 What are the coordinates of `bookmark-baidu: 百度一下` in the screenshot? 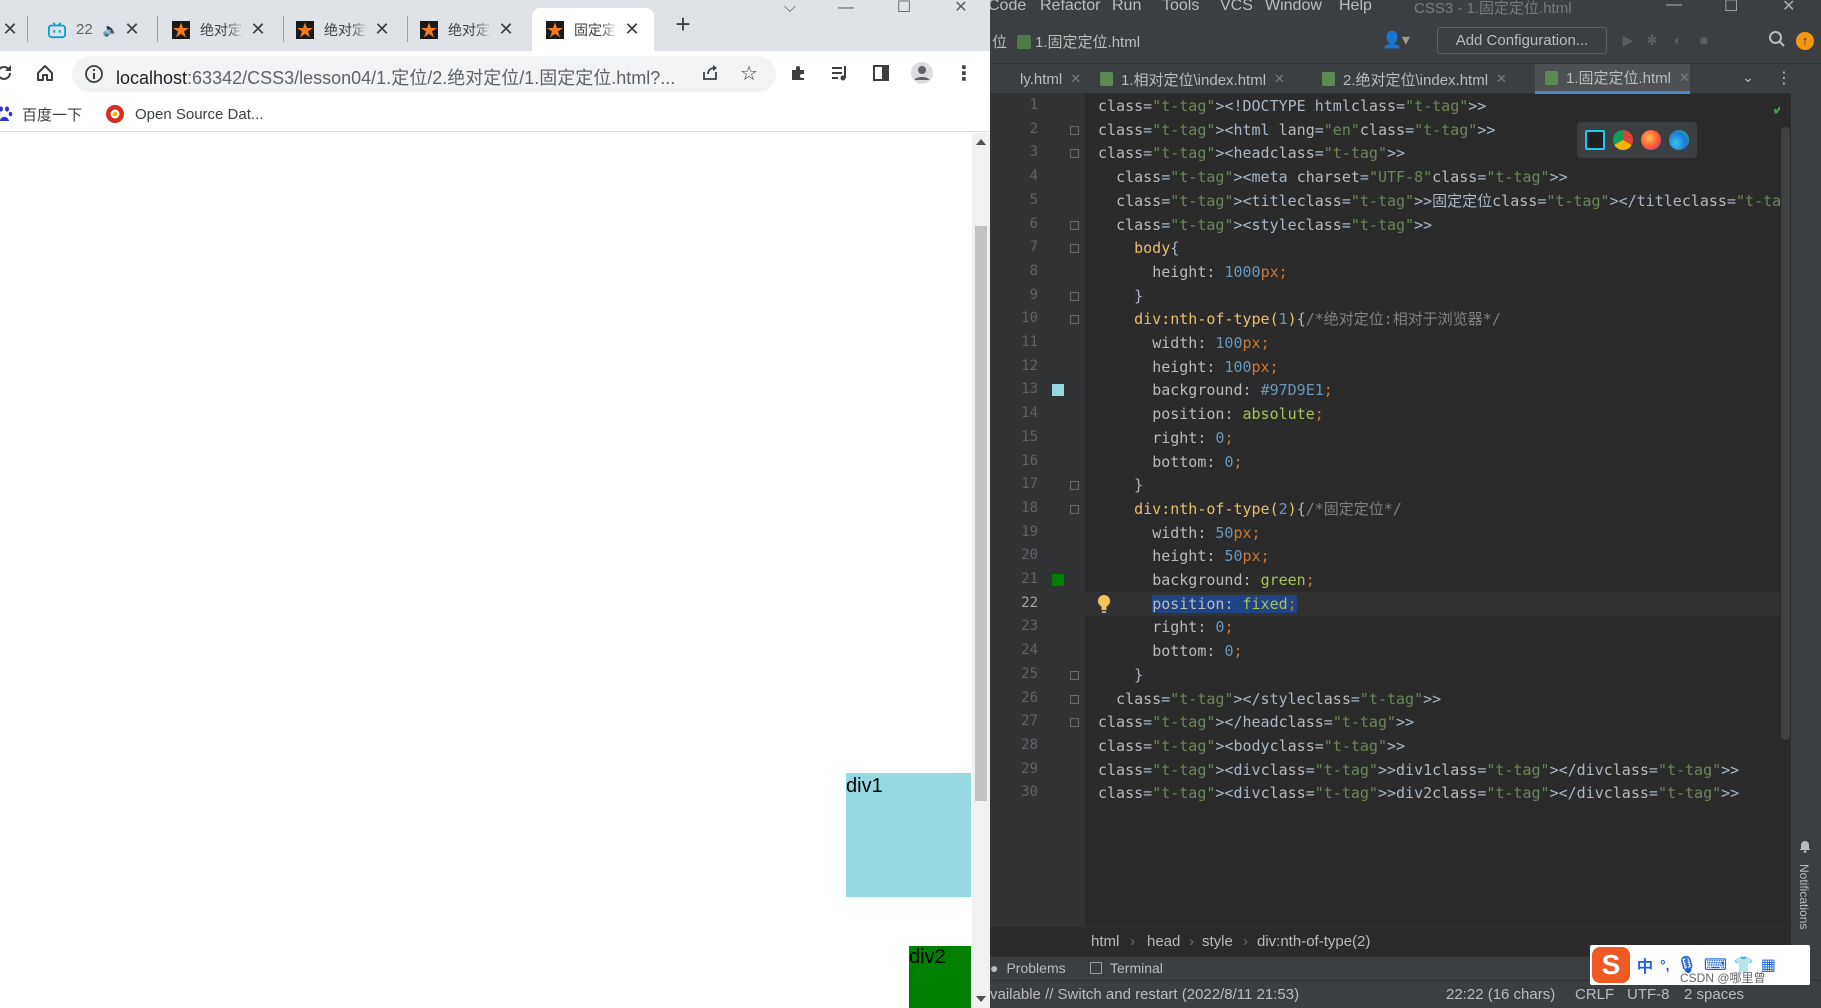 It's located at (41, 114).